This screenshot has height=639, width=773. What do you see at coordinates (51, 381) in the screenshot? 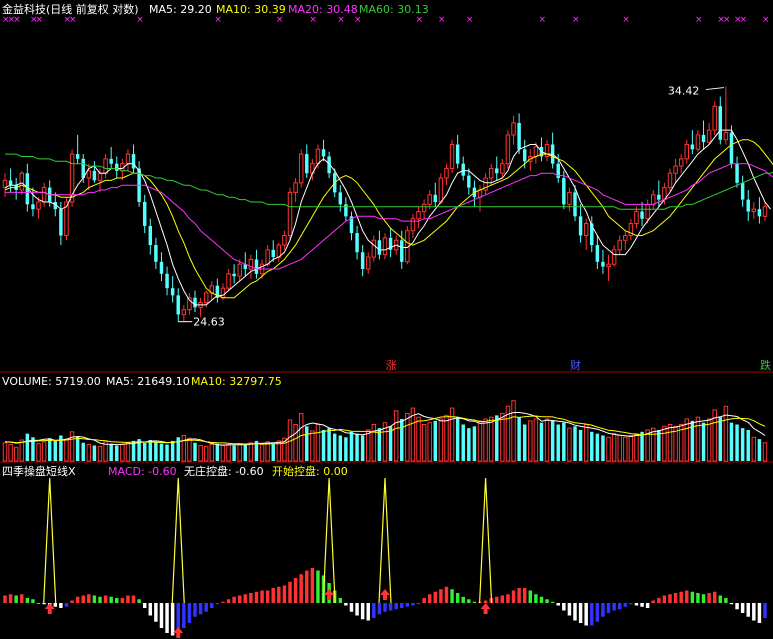
I see `volume-label: VOLUME: 5719.00` at bounding box center [51, 381].